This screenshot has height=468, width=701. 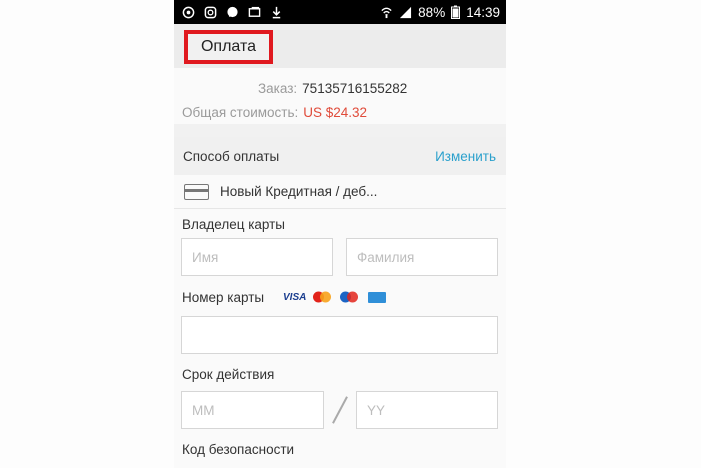 I want to click on payment-method-bar: Способ оплаты Изменить, so click(x=340, y=156).